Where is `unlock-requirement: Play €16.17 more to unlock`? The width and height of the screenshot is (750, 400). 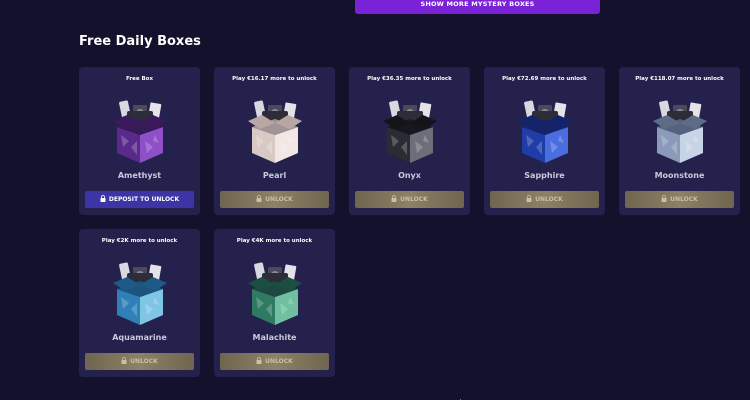
unlock-requirement: Play €16.17 more to unlock is located at coordinates (274, 79).